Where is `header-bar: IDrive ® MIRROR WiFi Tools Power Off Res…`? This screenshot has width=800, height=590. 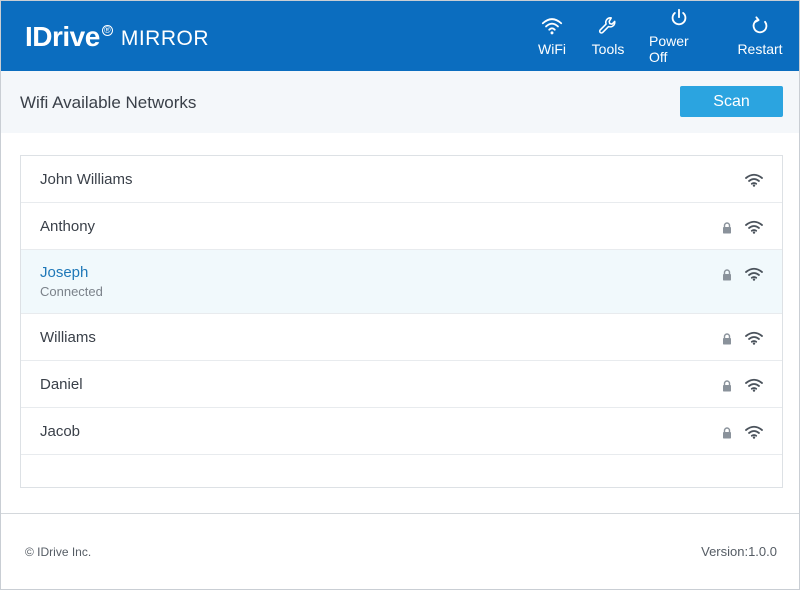 header-bar: IDrive ® MIRROR WiFi Tools Power Off Res… is located at coordinates (400, 36).